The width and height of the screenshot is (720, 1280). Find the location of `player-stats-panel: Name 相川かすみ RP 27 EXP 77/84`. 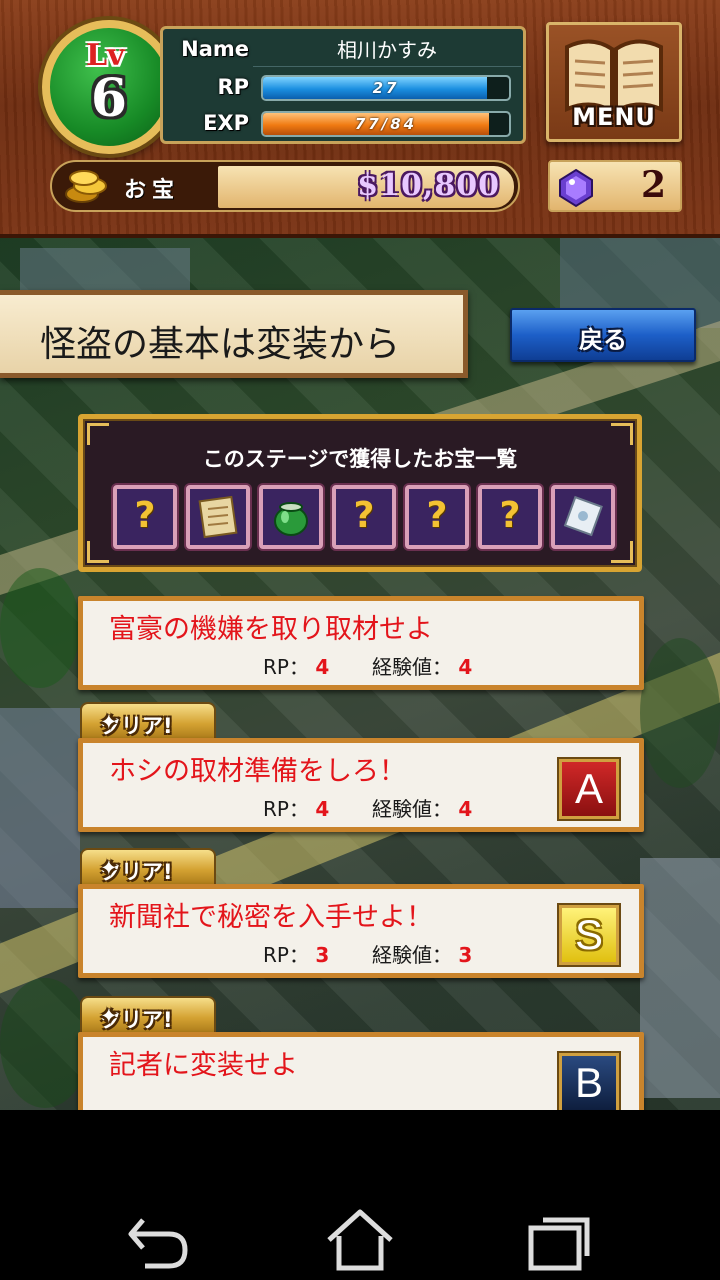

player-stats-panel: Name 相川かすみ RP 27 EXP 77/84 is located at coordinates (343, 85).